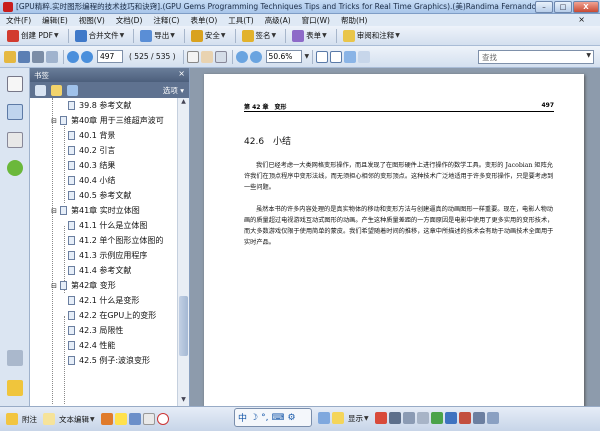 This screenshot has width=600, height=431. I want to click on previous-page-icon, so click(73, 56).